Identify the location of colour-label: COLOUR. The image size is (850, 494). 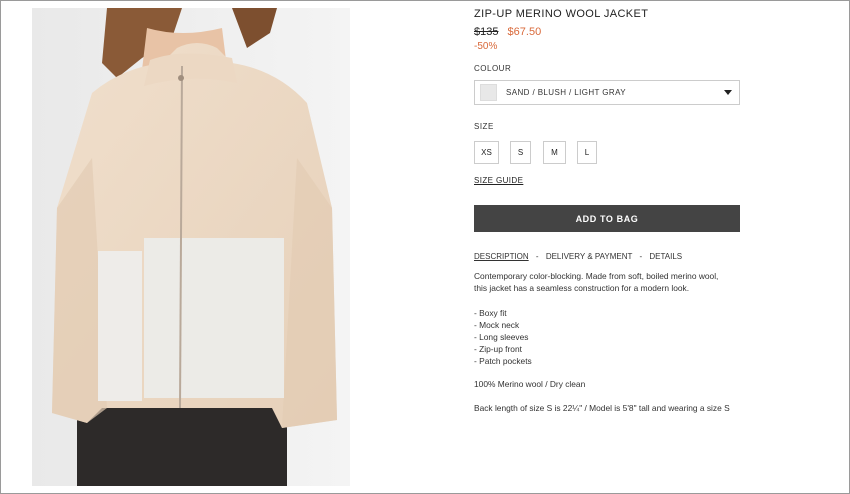
(493, 68).